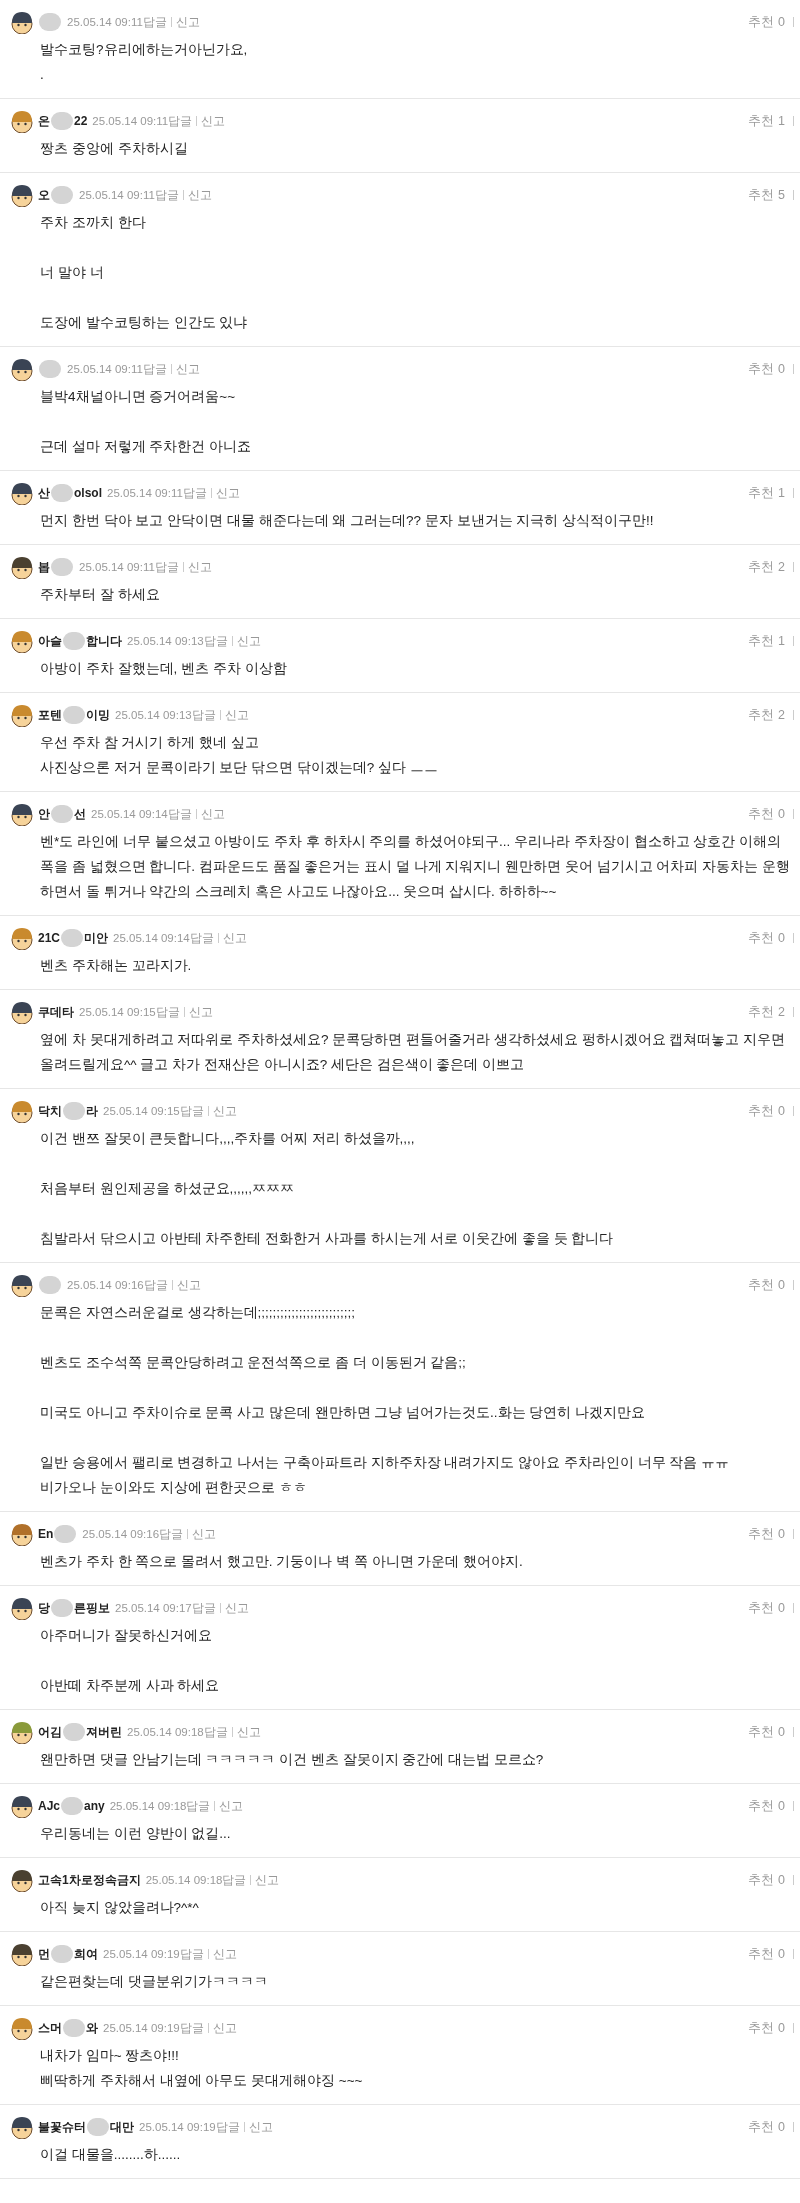 This screenshot has height=2203, width=800. Describe the element at coordinates (44, 1608) in the screenshot. I see `user-name: 당` at that location.